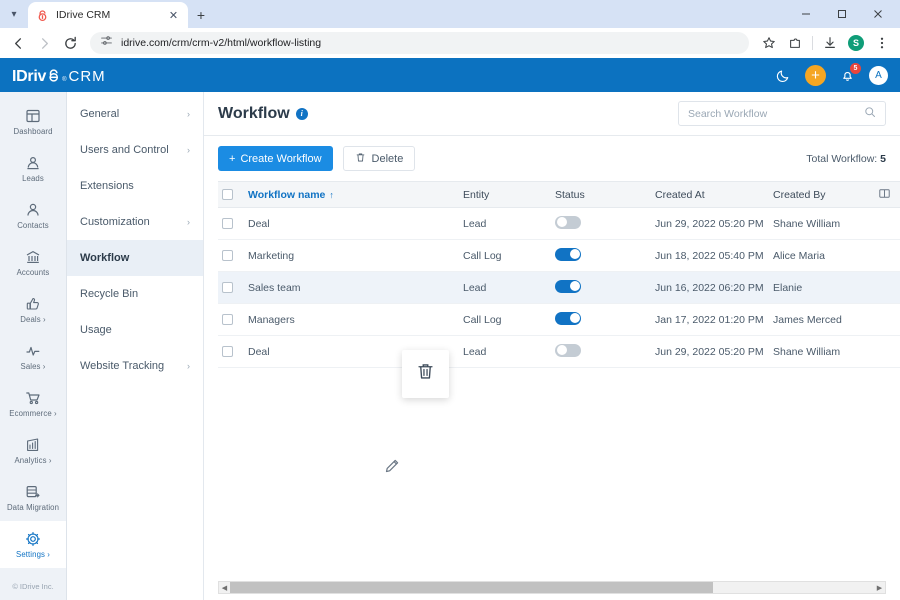 This screenshot has height=600, width=900. What do you see at coordinates (392, 466) in the screenshot?
I see `pencil-edit-icon` at bounding box center [392, 466].